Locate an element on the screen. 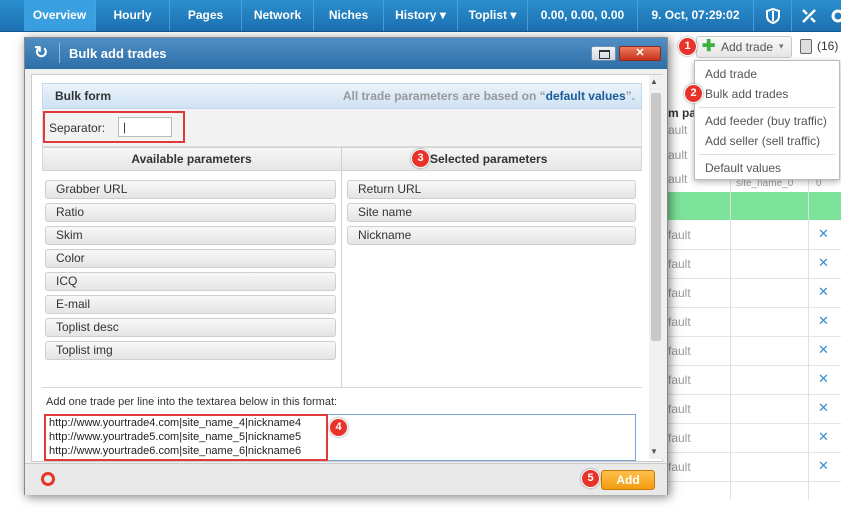 The height and width of the screenshot is (521, 841). restore-window-button is located at coordinates (603, 53).